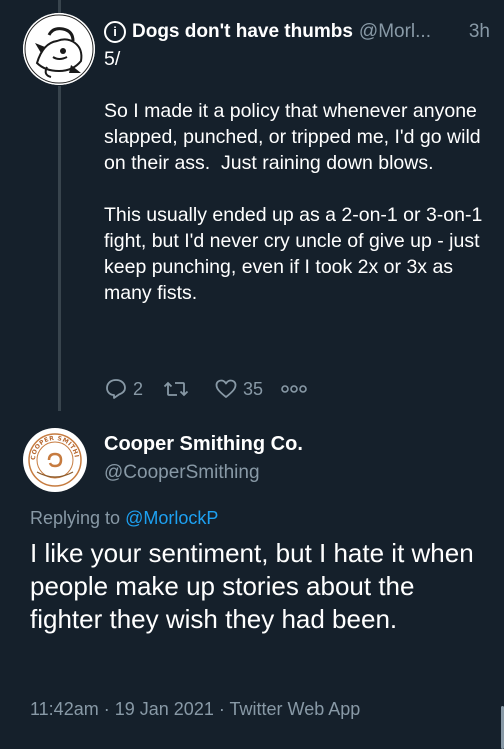 This screenshot has height=749, width=504. What do you see at coordinates (124, 518) in the screenshot?
I see `replying-to: Replying to @MorlockP` at bounding box center [124, 518].